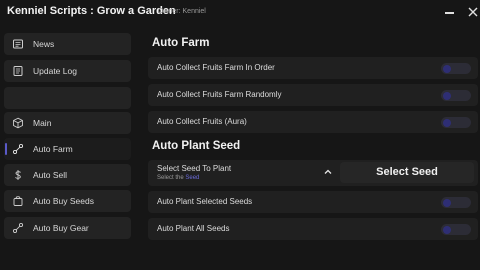 This screenshot has width=480, height=270. What do you see at coordinates (202, 121) in the screenshot?
I see `toggle-label: Auto Collect Fruits (Aura)` at bounding box center [202, 121].